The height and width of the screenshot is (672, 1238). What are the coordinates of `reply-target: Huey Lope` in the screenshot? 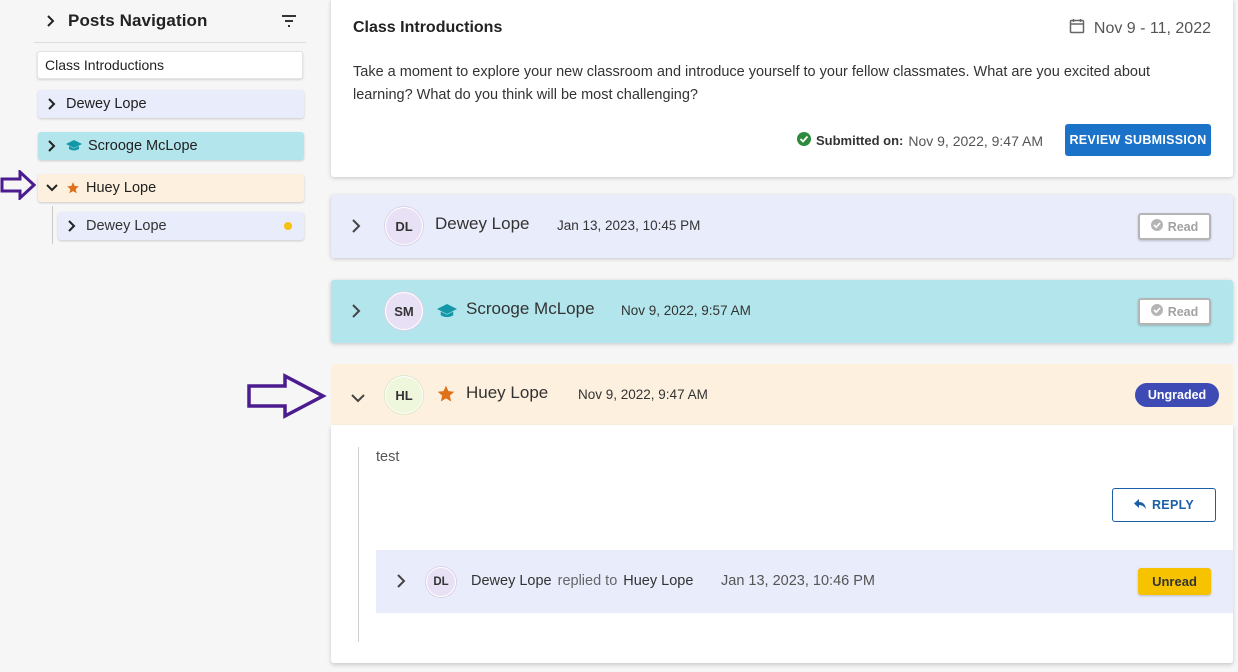 It's located at (658, 581).